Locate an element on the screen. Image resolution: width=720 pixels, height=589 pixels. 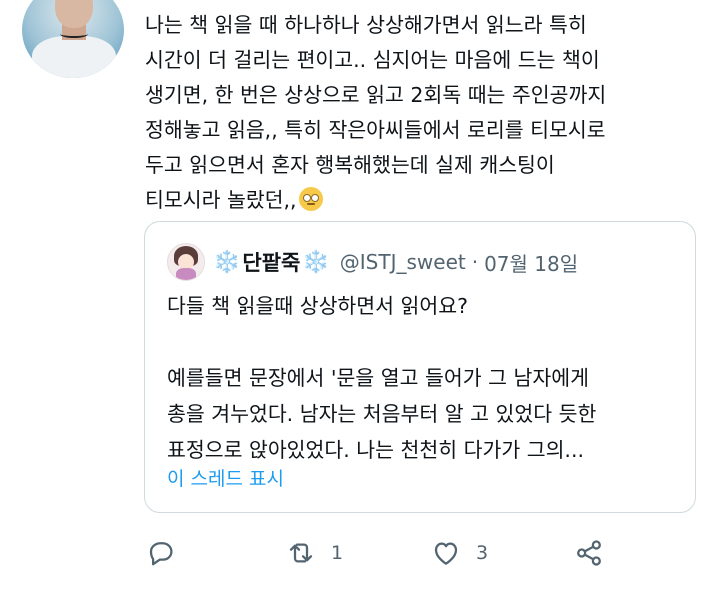
quoted-line: 다들 책 읽을때 상상하면서 읽어요? is located at coordinates (317, 306).